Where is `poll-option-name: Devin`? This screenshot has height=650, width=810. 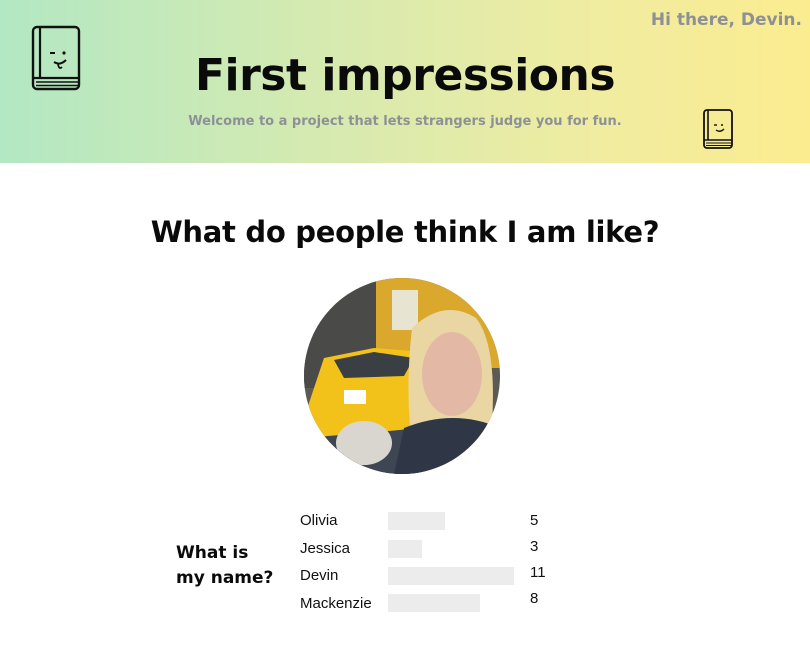 poll-option-name: Devin is located at coordinates (319, 575).